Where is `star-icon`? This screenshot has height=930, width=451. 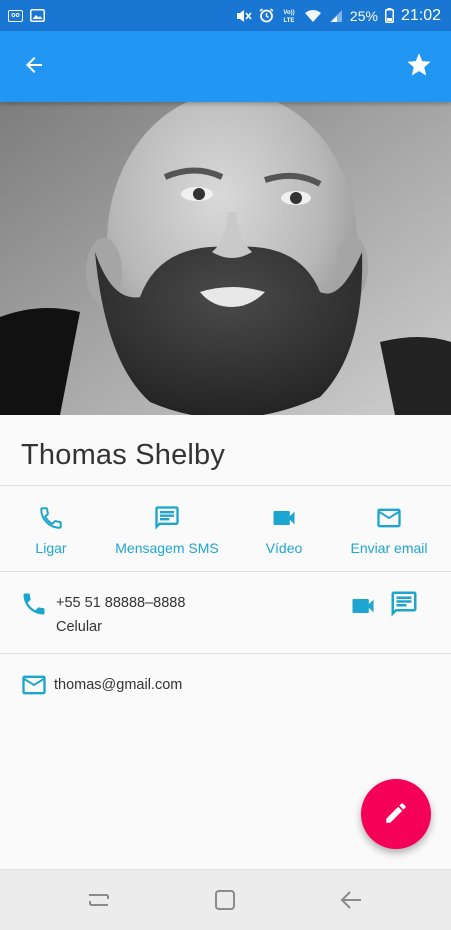 star-icon is located at coordinates (419, 66).